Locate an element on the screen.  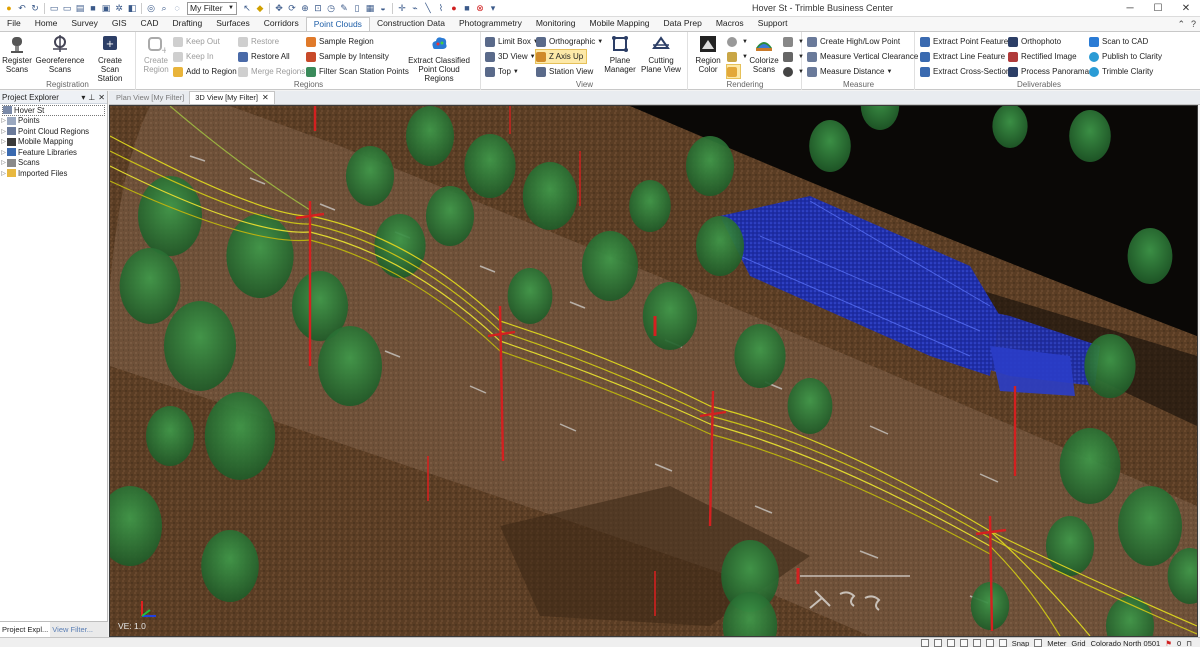
minimize-icon: ─ is located at coordinates (1130, 8).